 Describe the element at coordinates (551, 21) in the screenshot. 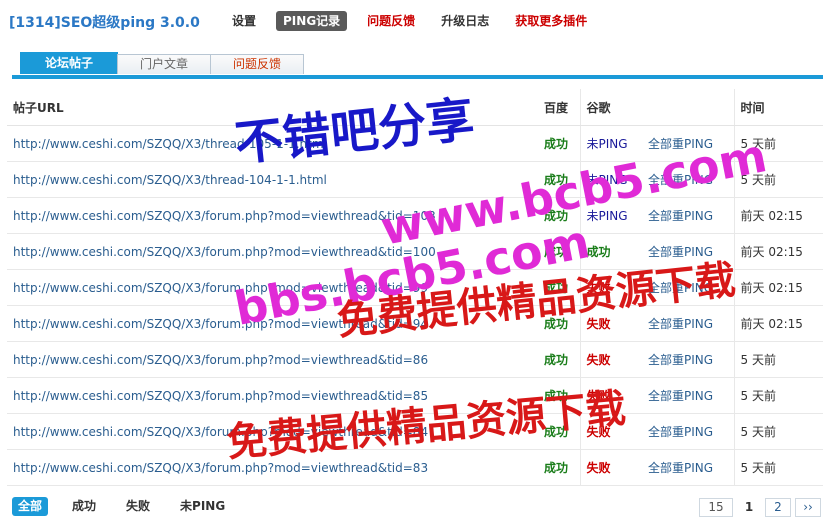

I see `nav-more-plugins: 获取更多插件` at that location.